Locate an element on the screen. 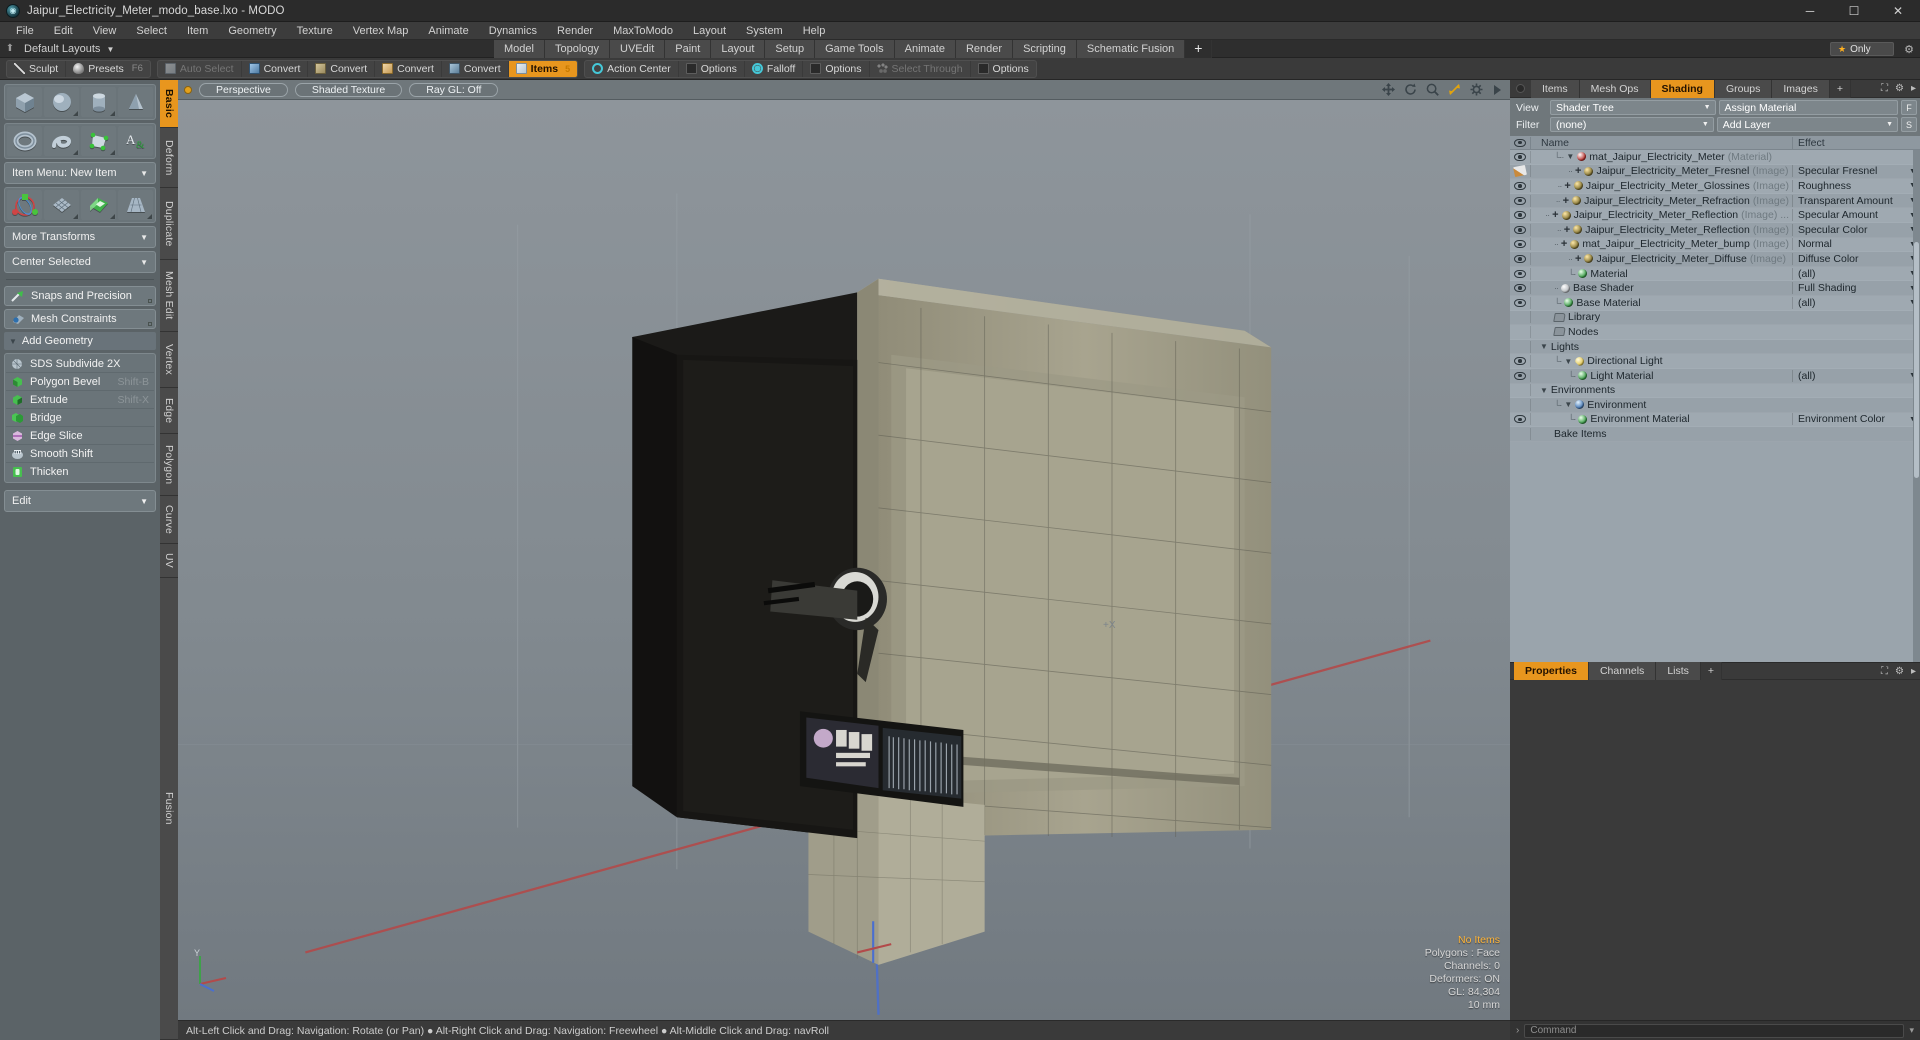  vtab-vertex: Vertex is located at coordinates (169, 360).